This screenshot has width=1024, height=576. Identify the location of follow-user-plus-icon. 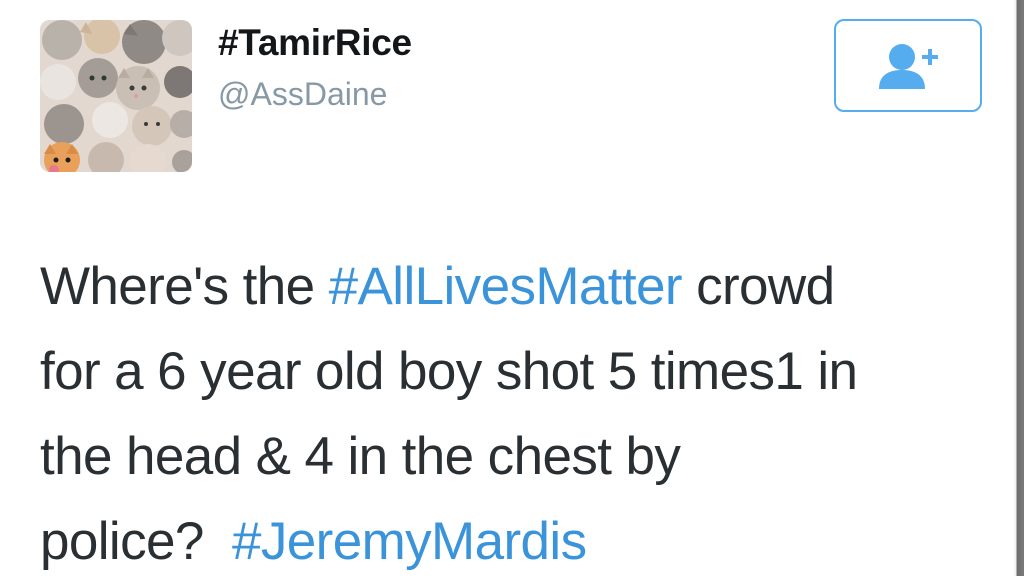
(908, 66).